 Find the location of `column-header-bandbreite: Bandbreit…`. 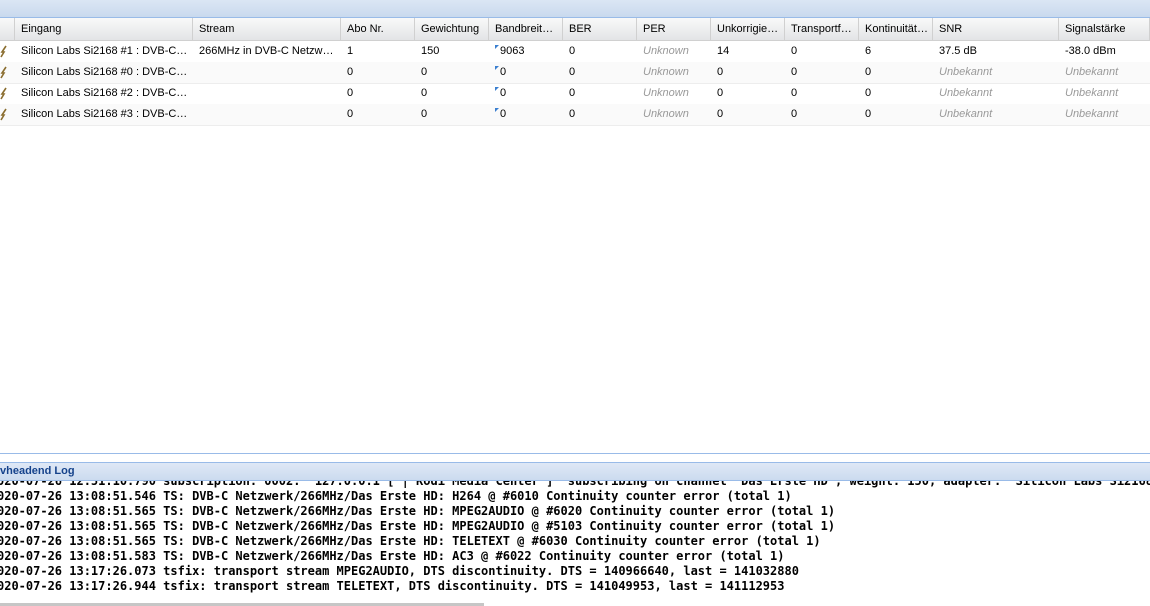

column-header-bandbreite: Bandbreit… is located at coordinates (526, 29).